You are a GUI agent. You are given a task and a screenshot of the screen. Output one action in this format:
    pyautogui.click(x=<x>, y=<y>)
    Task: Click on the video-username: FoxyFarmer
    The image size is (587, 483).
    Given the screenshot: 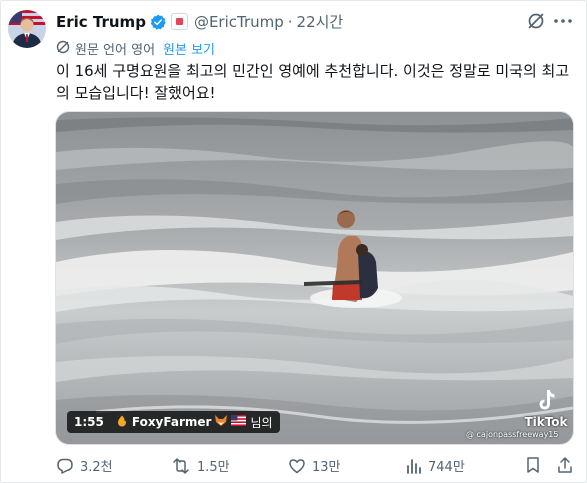 What is the action you would take?
    pyautogui.click(x=172, y=422)
    